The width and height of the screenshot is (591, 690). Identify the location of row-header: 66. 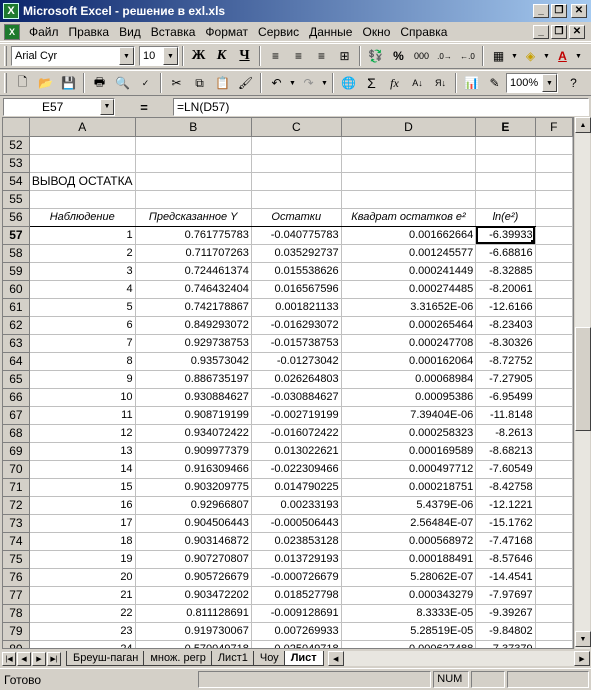
(16, 397).